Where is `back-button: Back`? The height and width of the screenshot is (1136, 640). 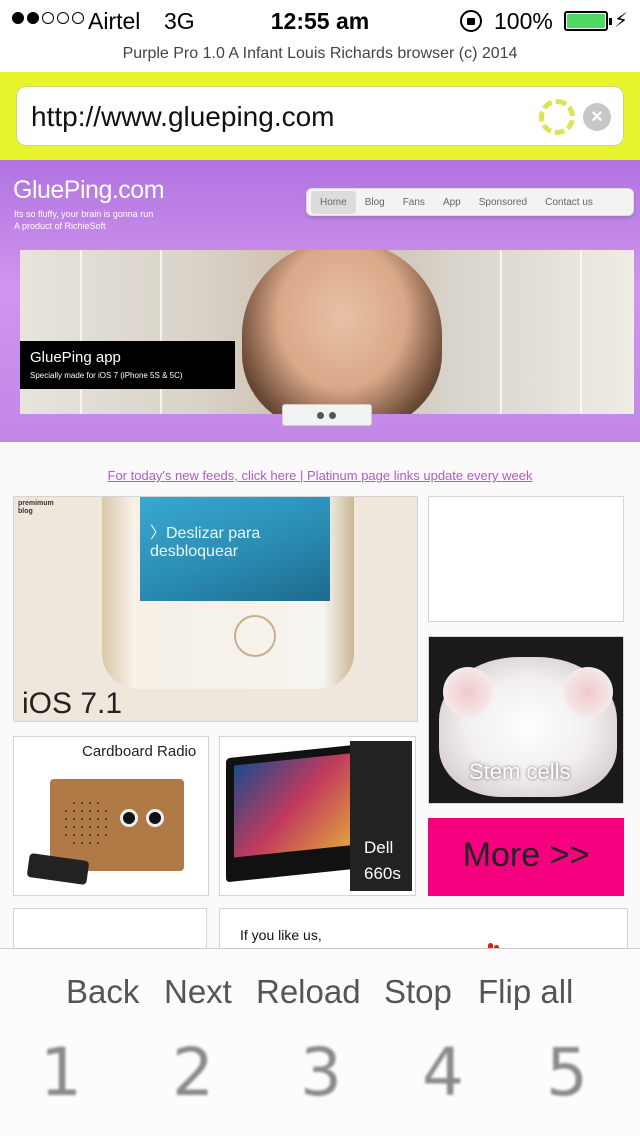
back-button: Back is located at coordinates (102, 992).